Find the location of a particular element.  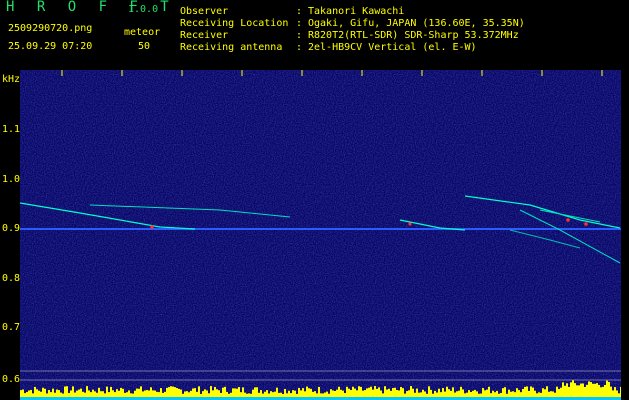

filename: 2509290720.png is located at coordinates (50, 28).